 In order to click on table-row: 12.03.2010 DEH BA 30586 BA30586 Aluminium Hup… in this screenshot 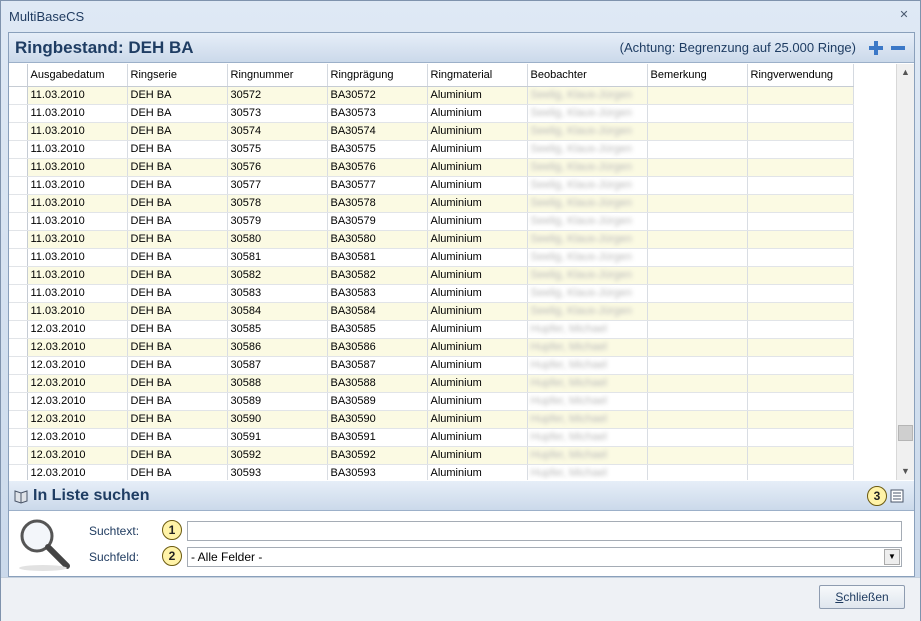, I will do `click(431, 347)`.